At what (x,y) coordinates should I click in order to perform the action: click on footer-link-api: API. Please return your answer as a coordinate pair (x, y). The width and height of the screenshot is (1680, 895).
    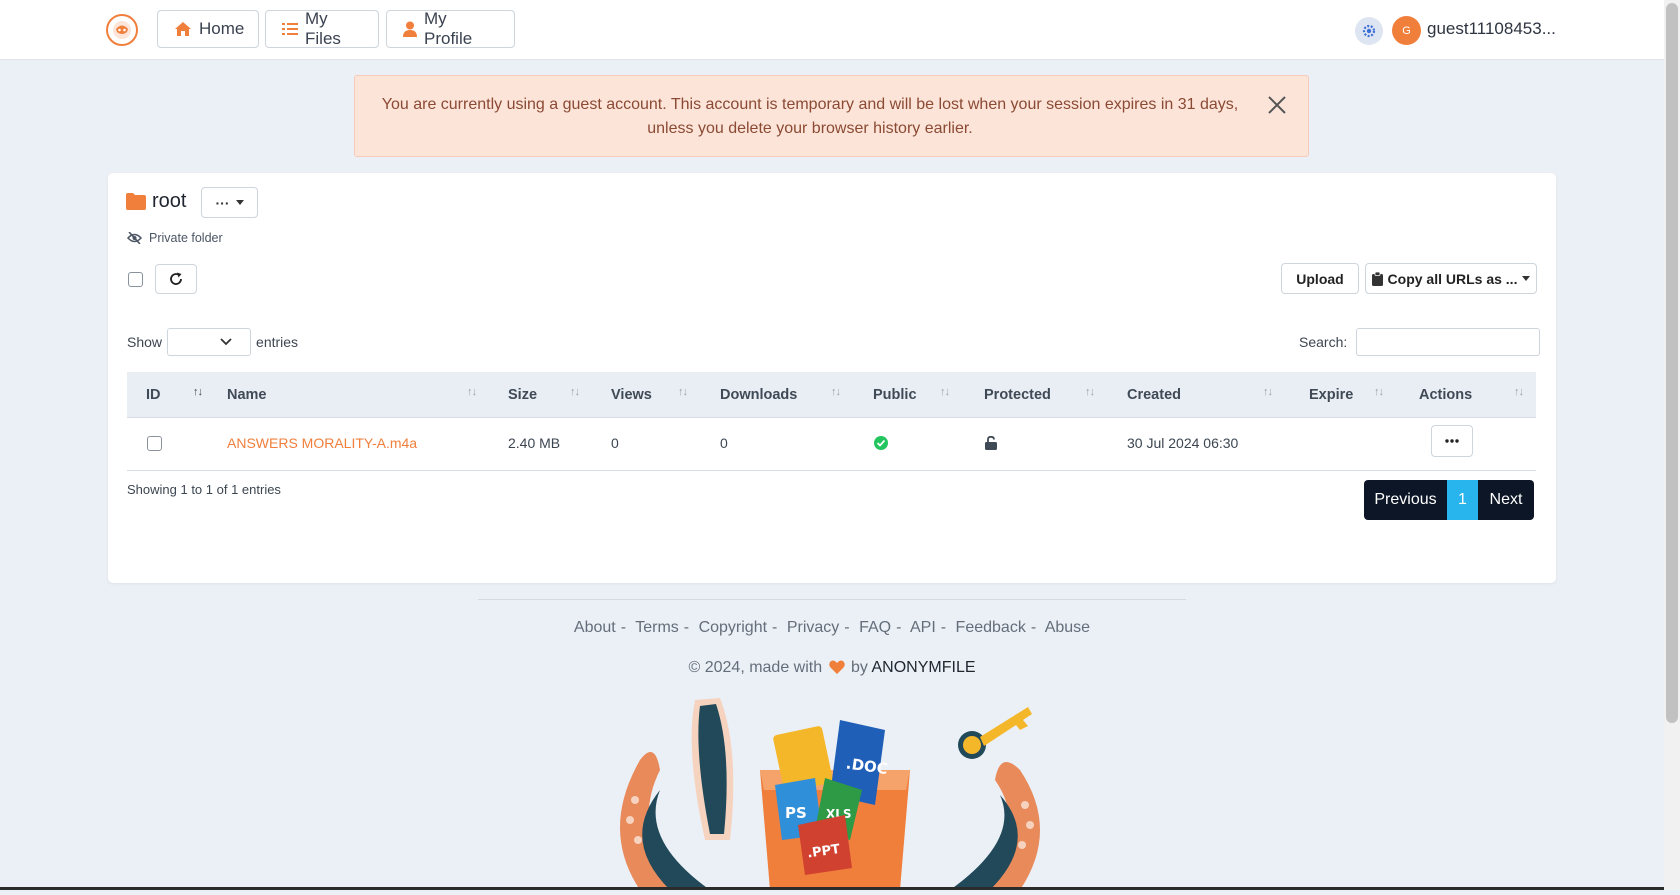
    Looking at the image, I should click on (923, 627).